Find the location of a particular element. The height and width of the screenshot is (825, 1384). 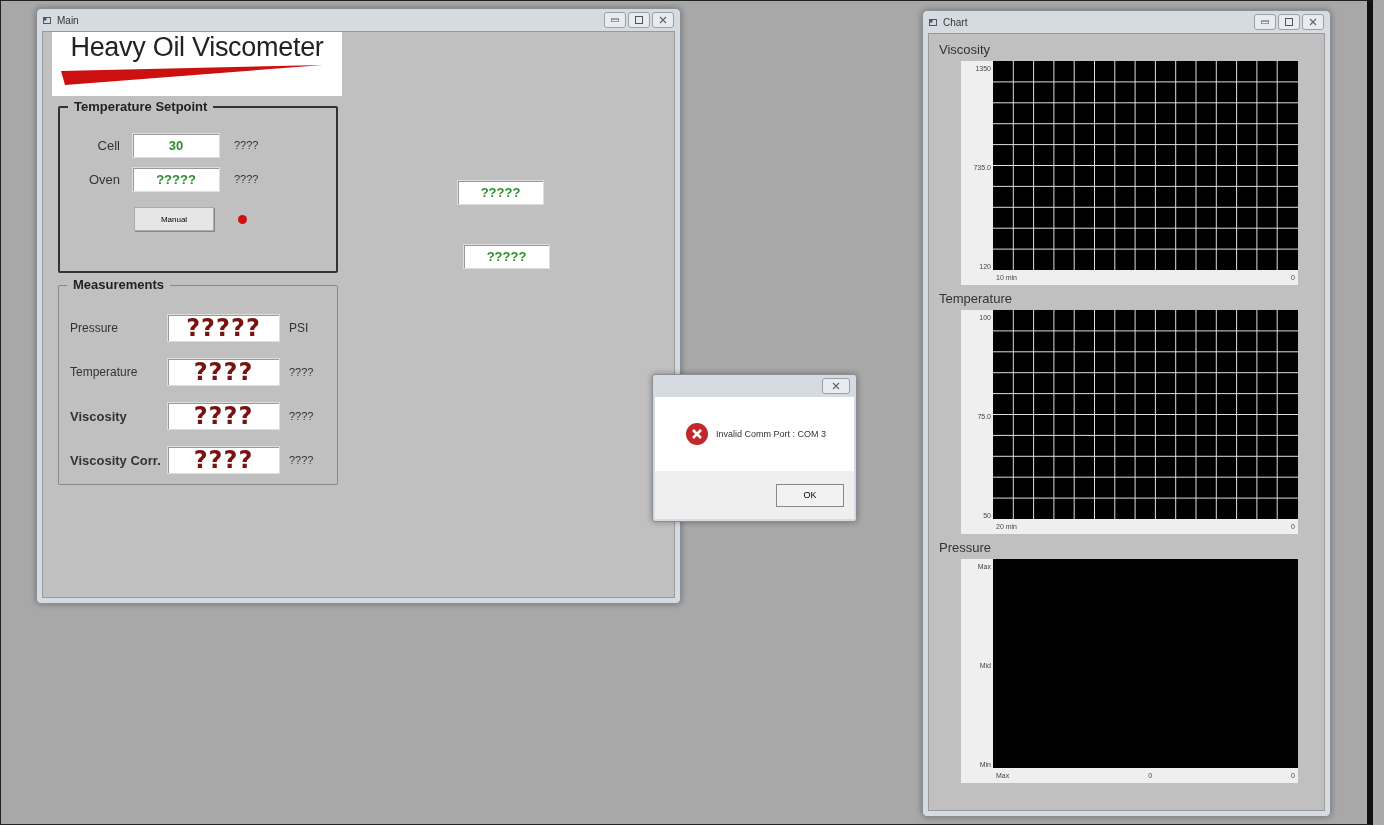

setpoint-label: Cell is located at coordinates (108, 145).